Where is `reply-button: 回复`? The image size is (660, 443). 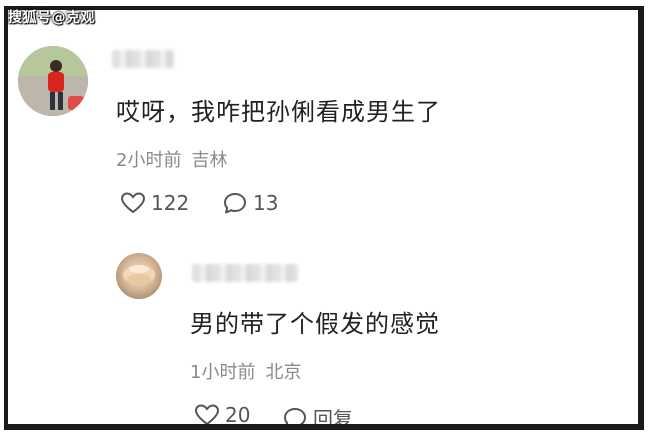 reply-button: 回复 is located at coordinates (317, 416).